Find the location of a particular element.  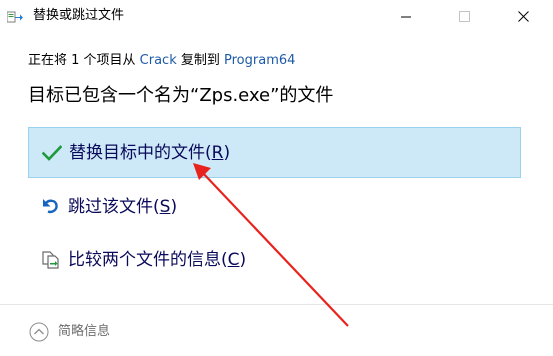

conflict-heading: 目标已包含一个名为“Zps.exe”的文件 is located at coordinates (181, 95).